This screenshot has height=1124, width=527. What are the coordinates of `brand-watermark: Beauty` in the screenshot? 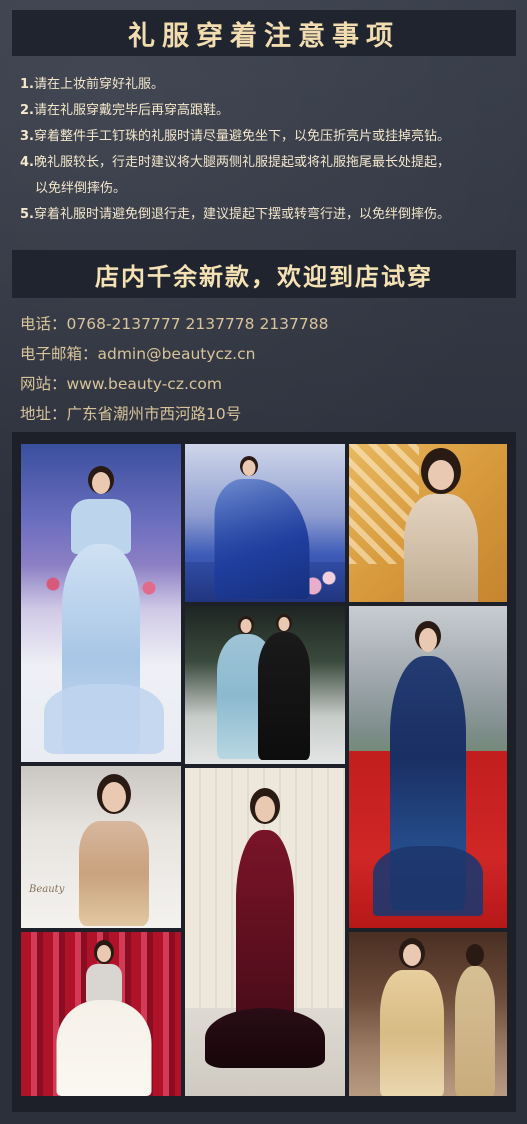 It's located at (47, 889).